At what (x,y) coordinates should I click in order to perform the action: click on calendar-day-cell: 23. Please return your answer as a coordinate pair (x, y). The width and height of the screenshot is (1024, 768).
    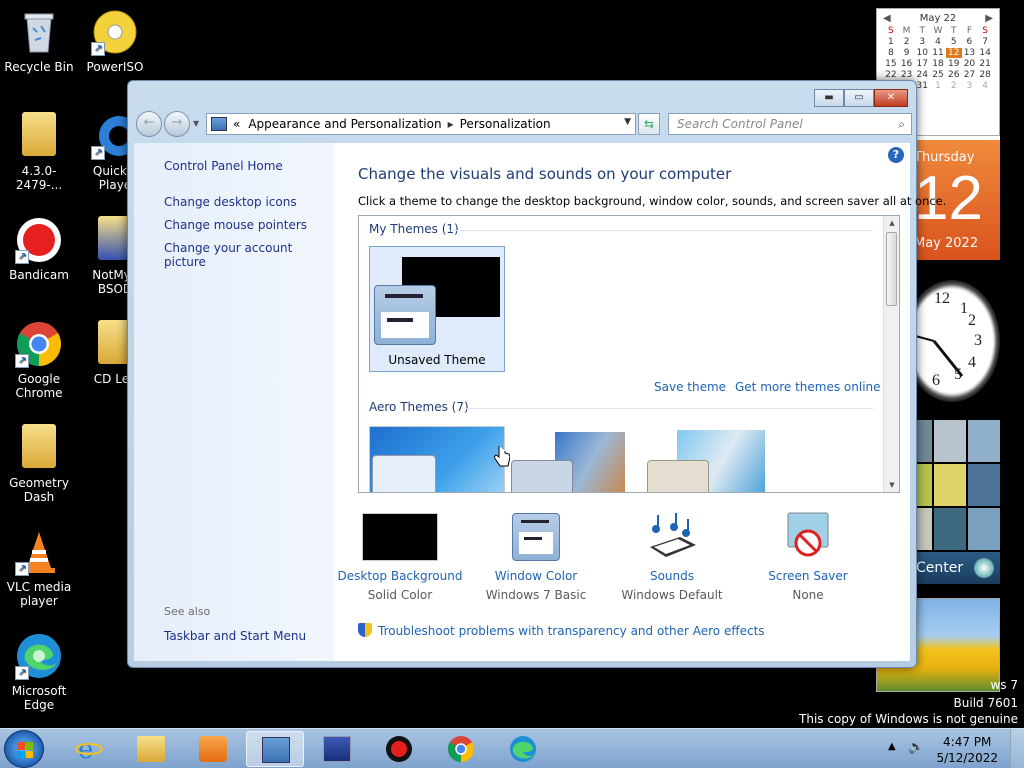
    Looking at the image, I should click on (907, 75).